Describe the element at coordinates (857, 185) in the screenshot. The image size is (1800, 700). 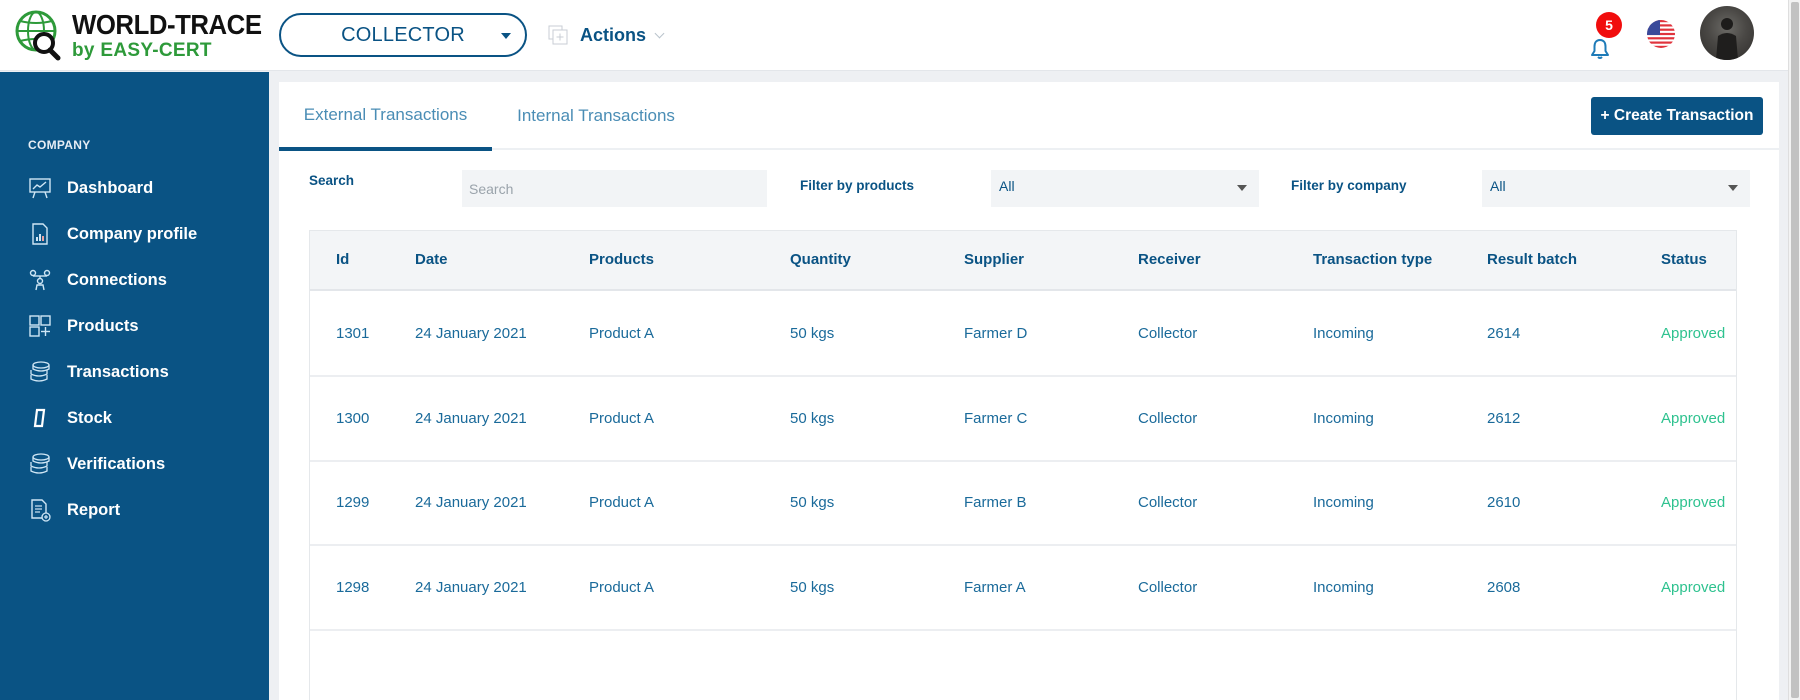
I see `filter-products-label: Filter by products` at that location.